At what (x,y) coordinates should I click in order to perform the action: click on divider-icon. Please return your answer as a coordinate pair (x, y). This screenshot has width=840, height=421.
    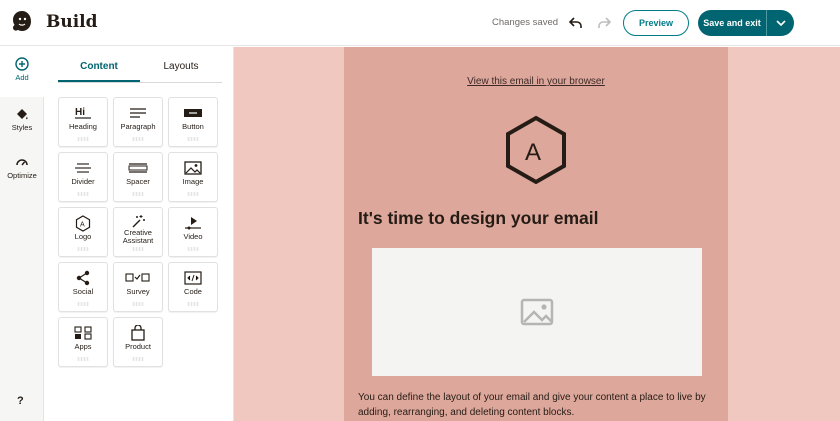
    Looking at the image, I should click on (83, 168).